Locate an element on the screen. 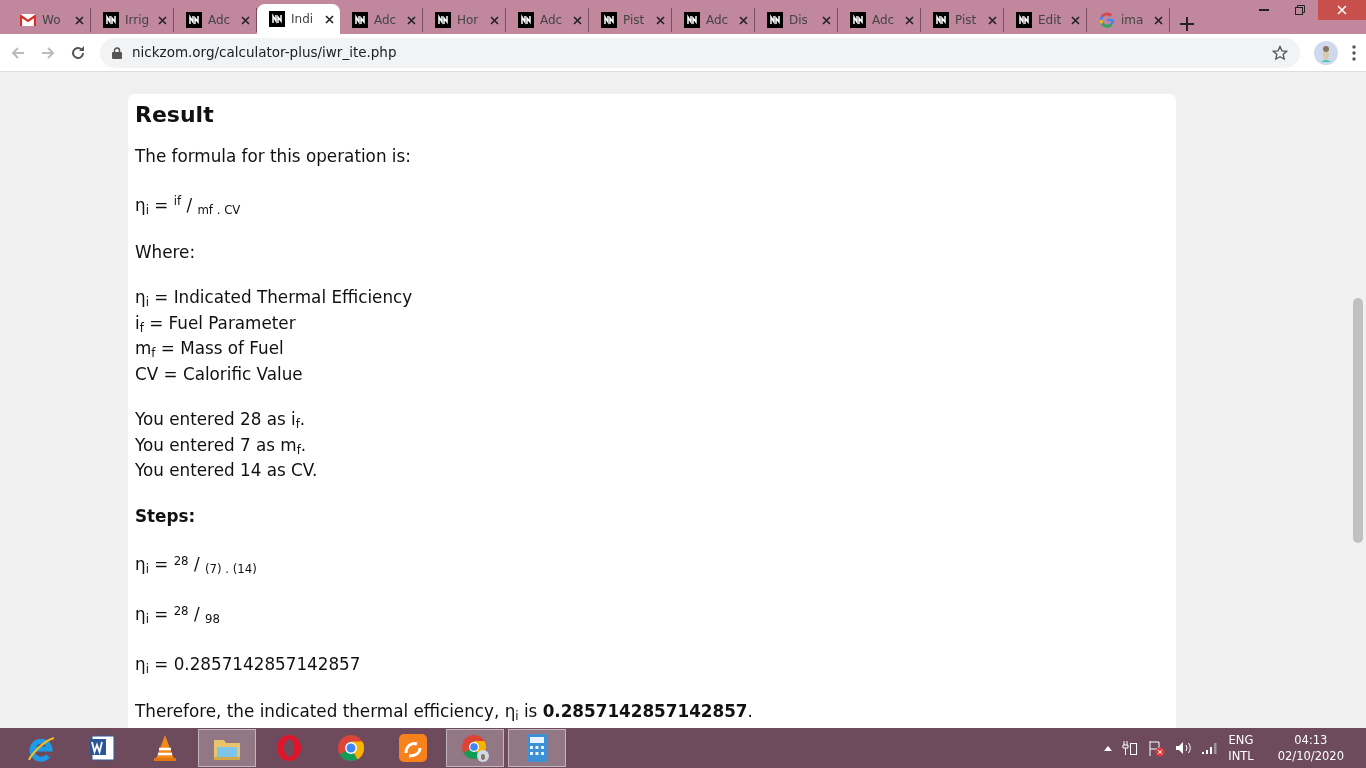 The image size is (1366, 768). scrollbar-thumb is located at coordinates (1357, 420).